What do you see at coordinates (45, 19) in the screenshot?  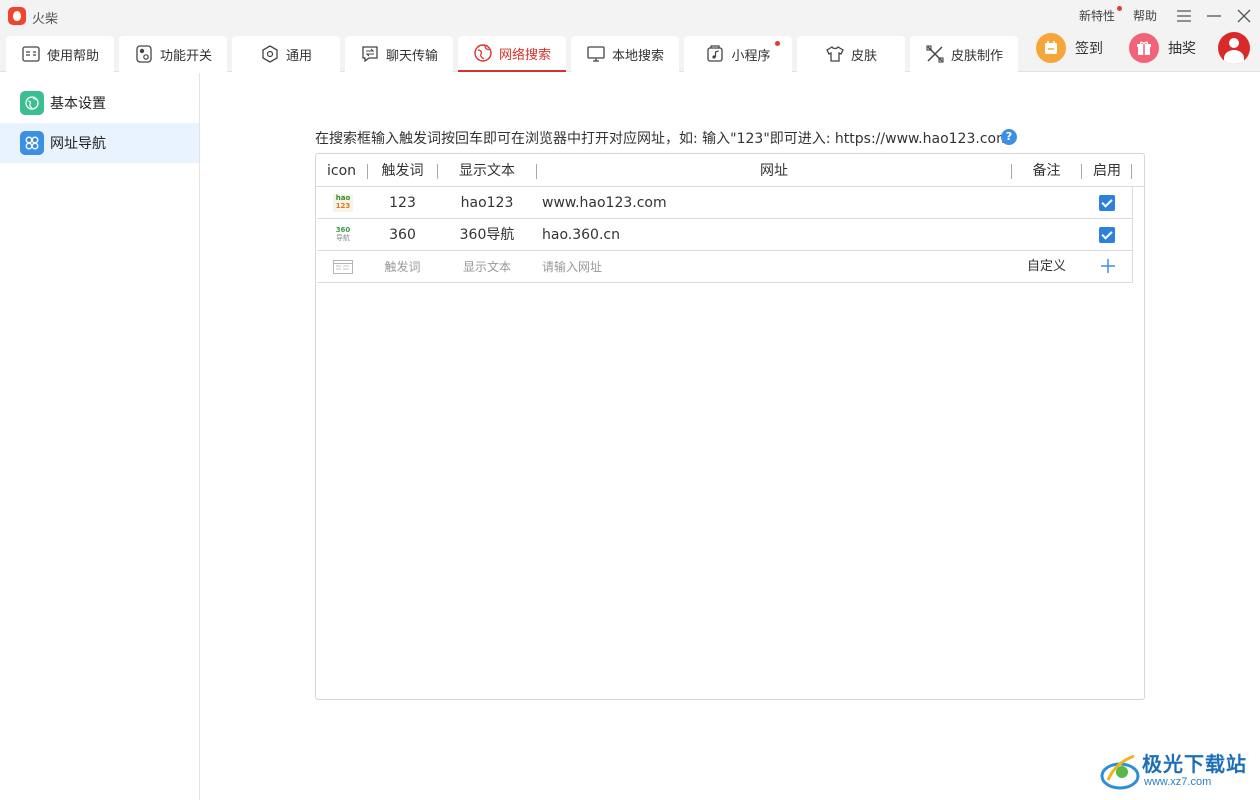 I see `app-title: 火柴` at bounding box center [45, 19].